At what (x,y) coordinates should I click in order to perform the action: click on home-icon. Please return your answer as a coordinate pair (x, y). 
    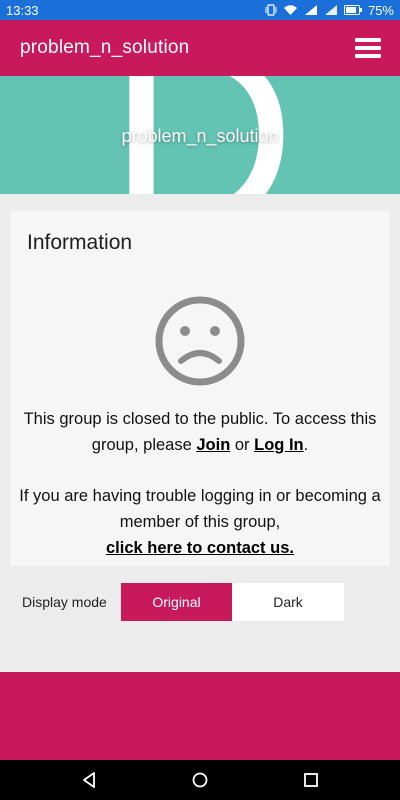
    Looking at the image, I should click on (200, 780).